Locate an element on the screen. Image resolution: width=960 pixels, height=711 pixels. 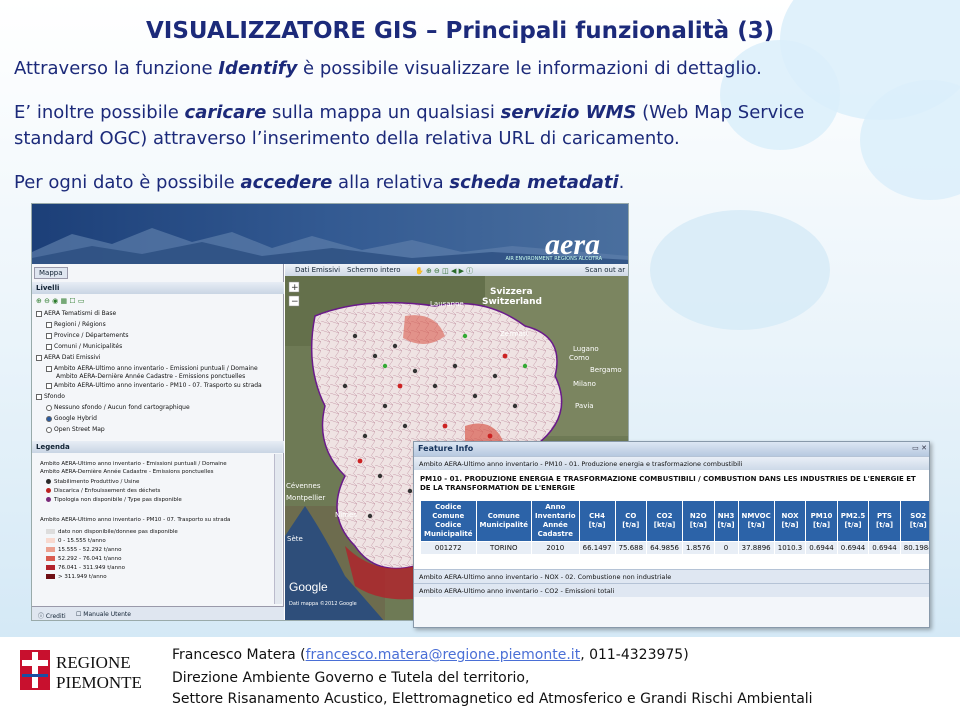
map-label: Switzerland is located at coordinates (512, 302).